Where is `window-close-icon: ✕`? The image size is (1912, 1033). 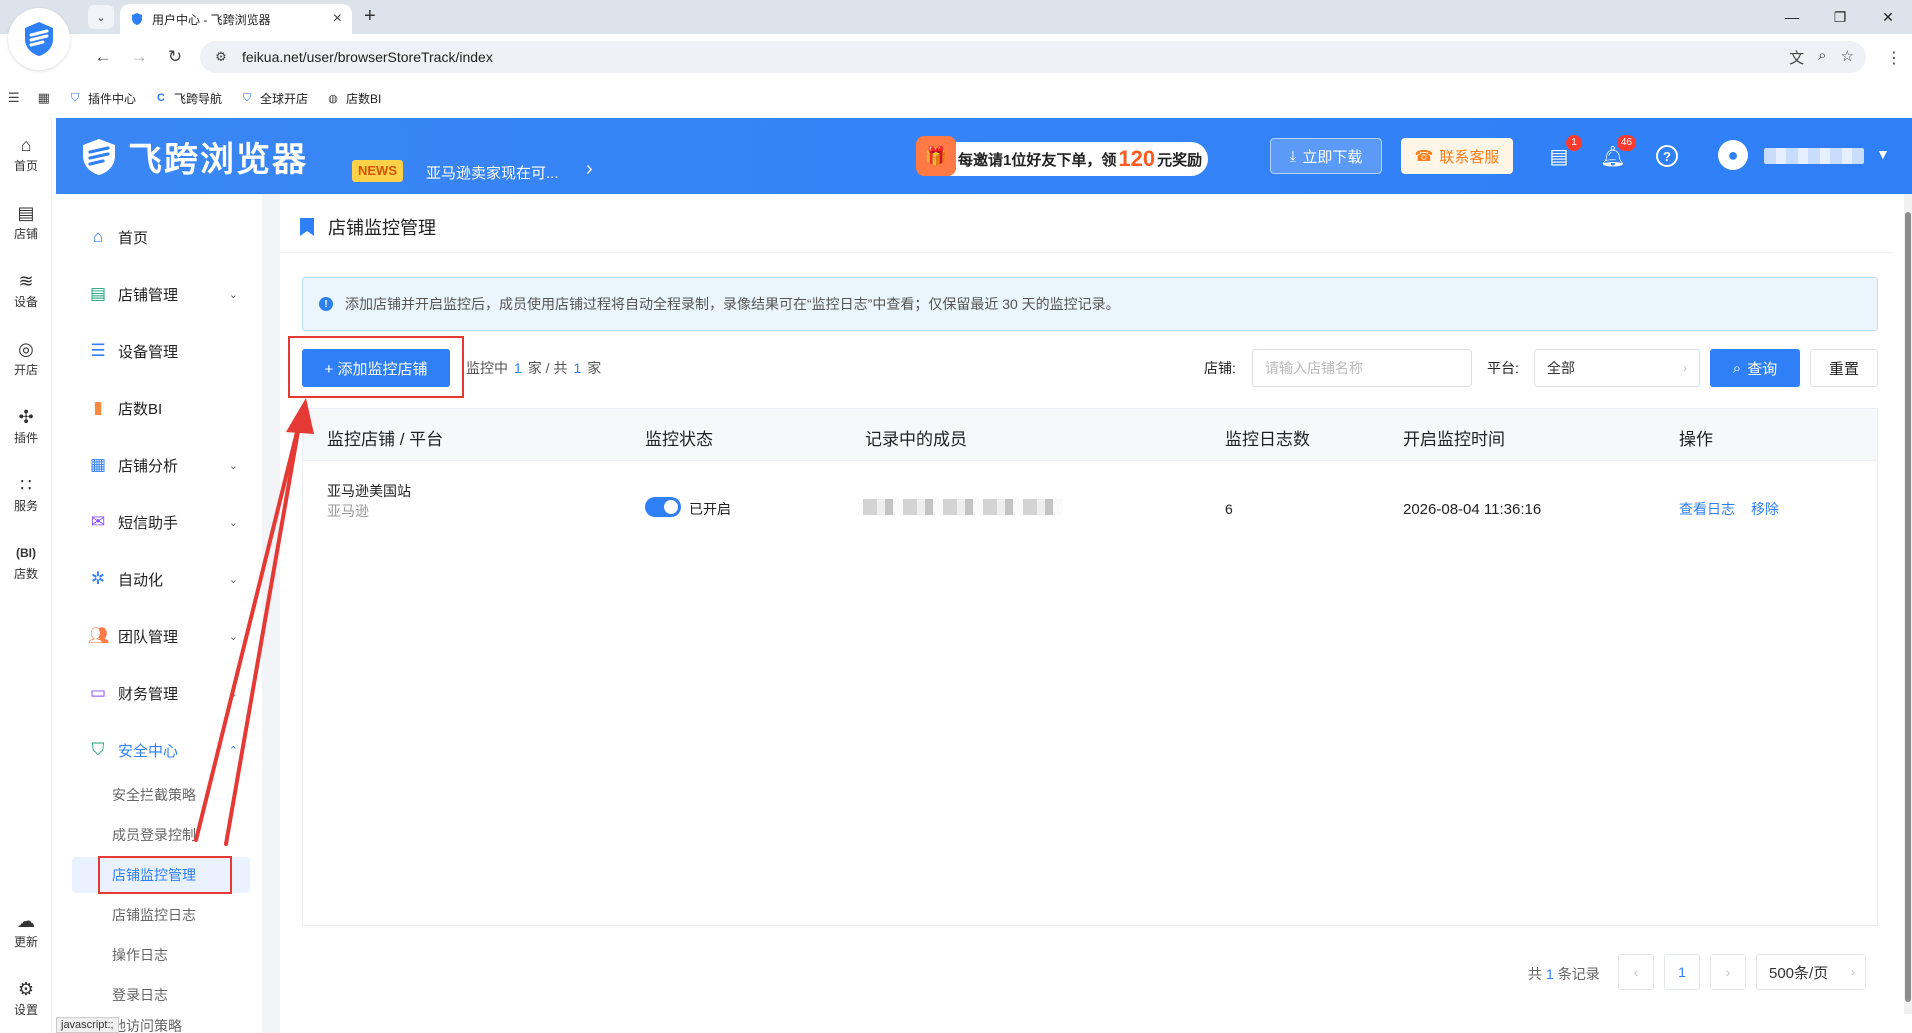
window-close-icon: ✕ is located at coordinates (1888, 17).